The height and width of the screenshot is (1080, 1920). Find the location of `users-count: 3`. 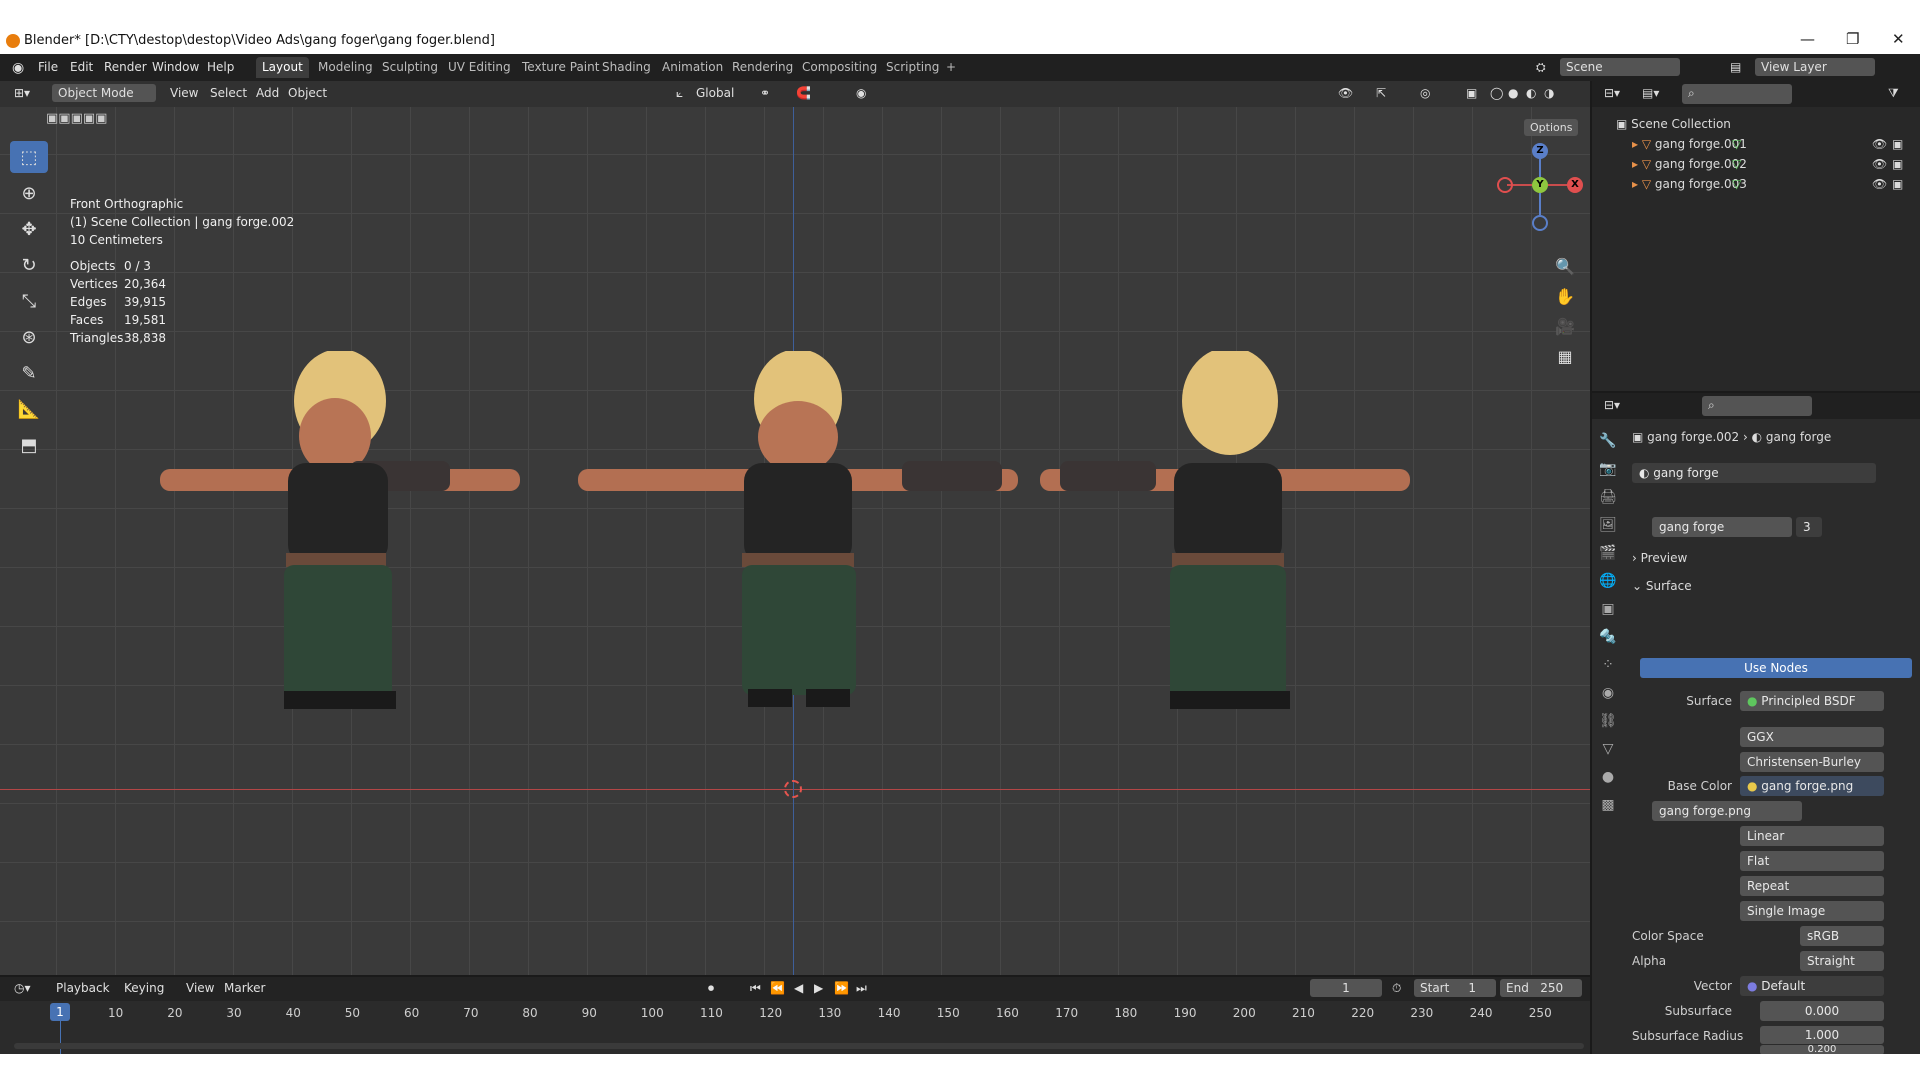

users-count: 3 is located at coordinates (1809, 527).